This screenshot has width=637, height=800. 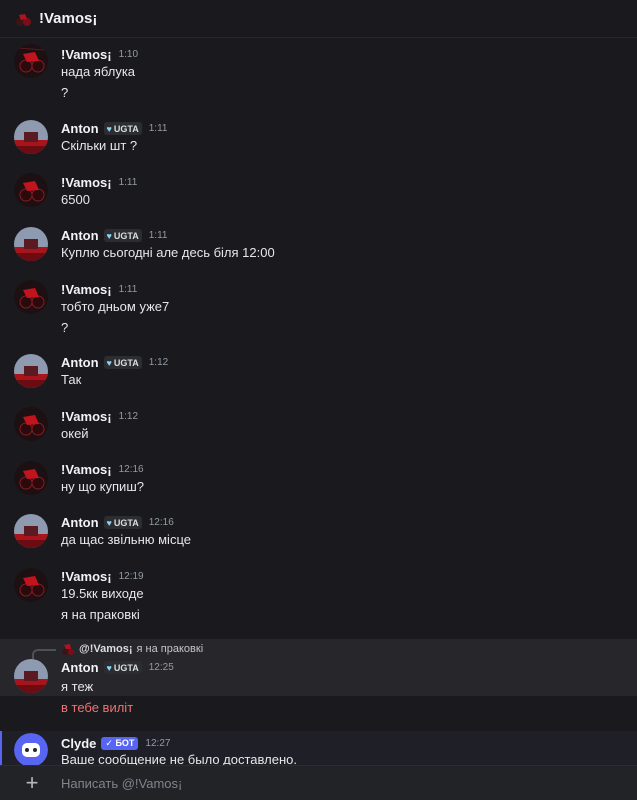 What do you see at coordinates (318, 19) in the screenshot?
I see `dm-header: !Vamos¡` at bounding box center [318, 19].